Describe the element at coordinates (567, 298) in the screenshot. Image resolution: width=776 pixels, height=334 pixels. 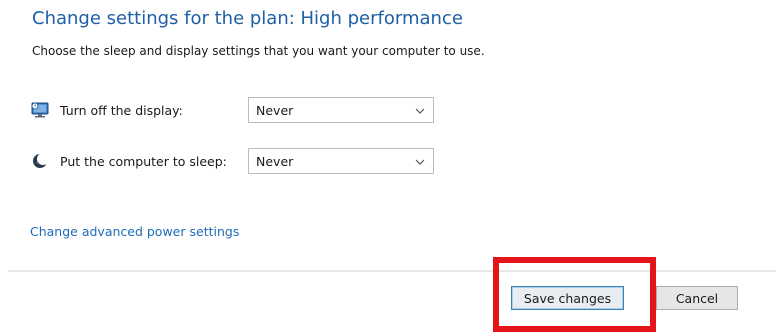
I see `save-changes-button: Save changes` at that location.